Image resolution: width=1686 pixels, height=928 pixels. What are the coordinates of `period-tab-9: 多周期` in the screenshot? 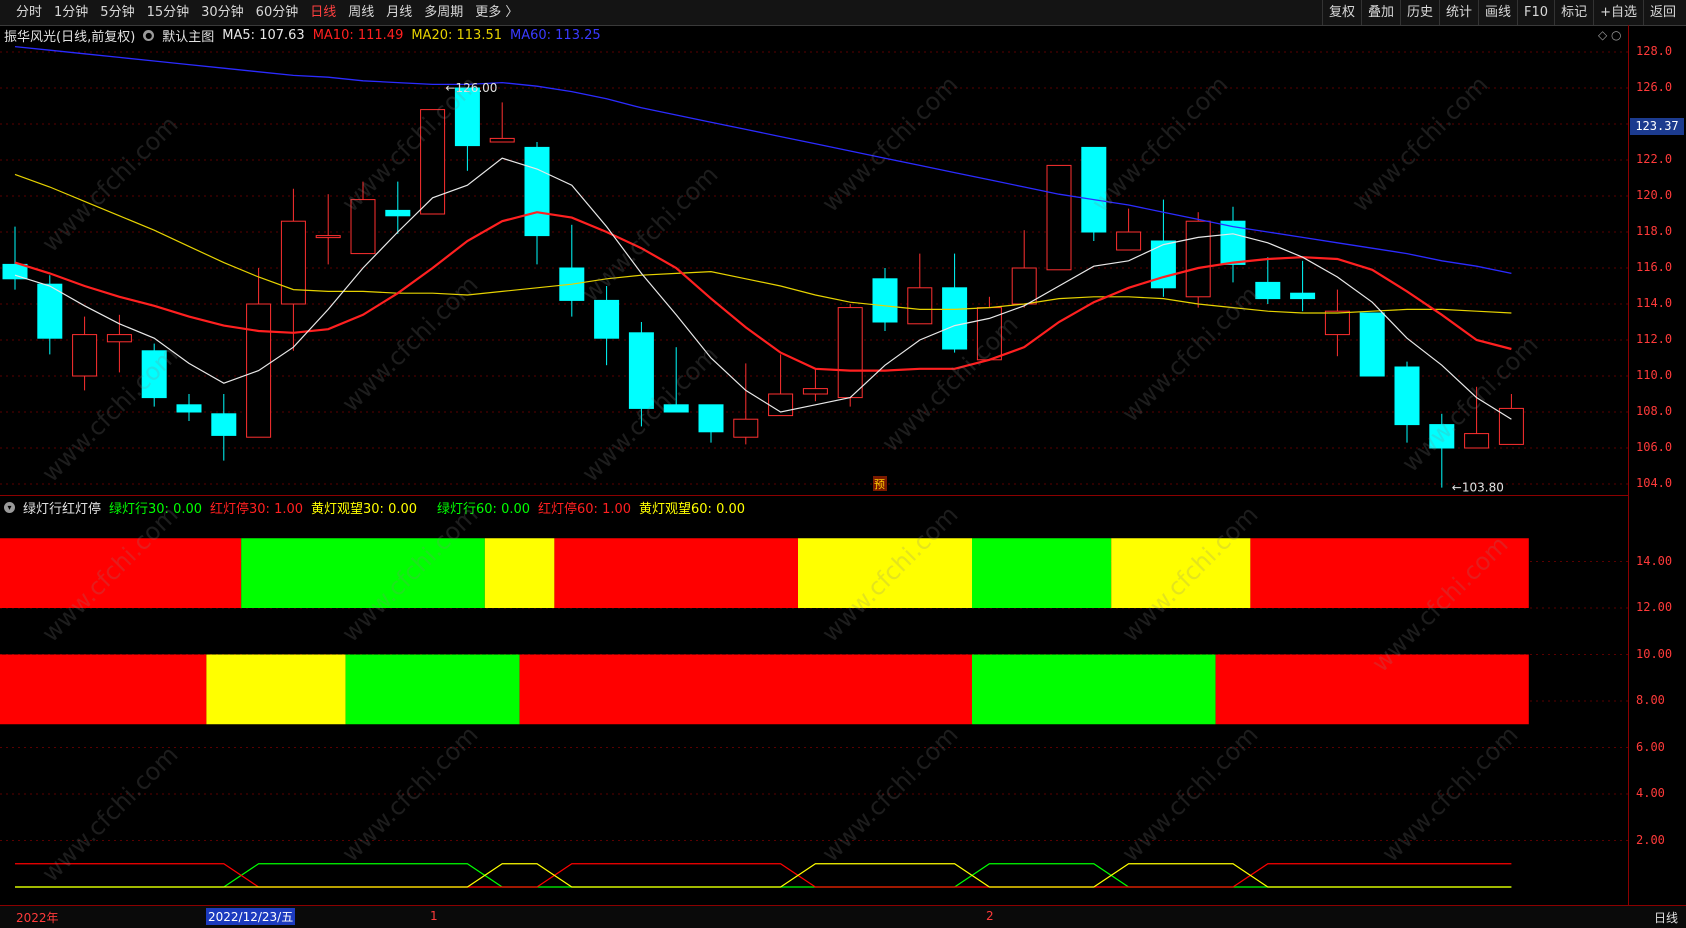 It's located at (443, 12).